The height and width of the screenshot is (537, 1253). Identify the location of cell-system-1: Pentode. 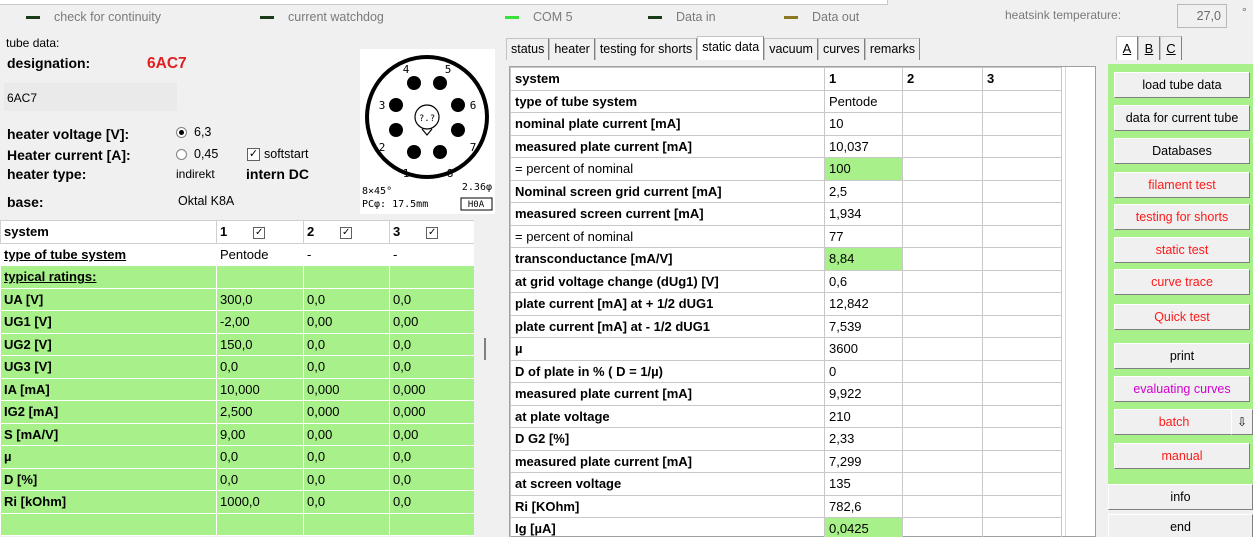
(260, 254).